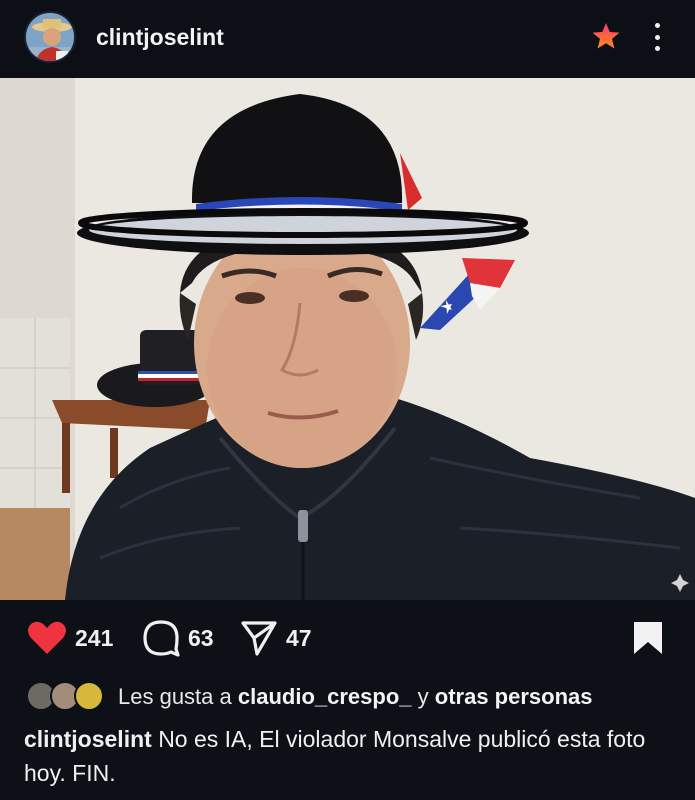  What do you see at coordinates (657, 37) in the screenshot?
I see `more-vertical-icon` at bounding box center [657, 37].